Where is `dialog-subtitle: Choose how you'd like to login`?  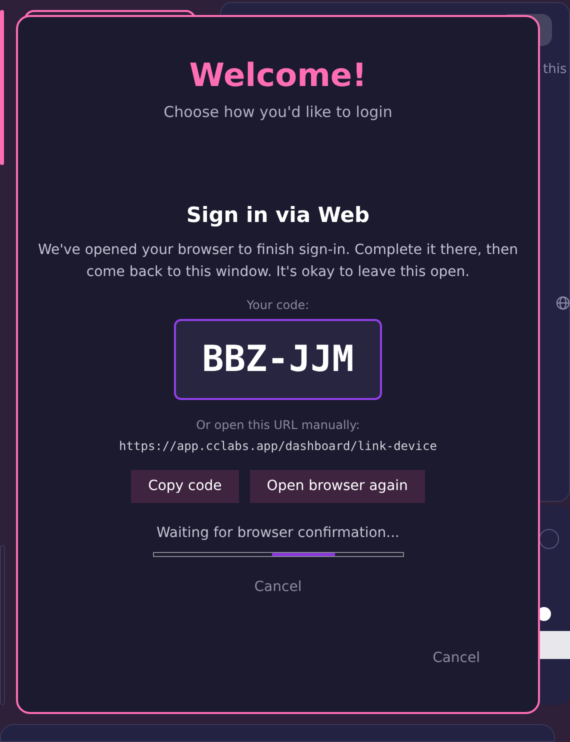 dialog-subtitle: Choose how you'd like to login is located at coordinates (278, 112).